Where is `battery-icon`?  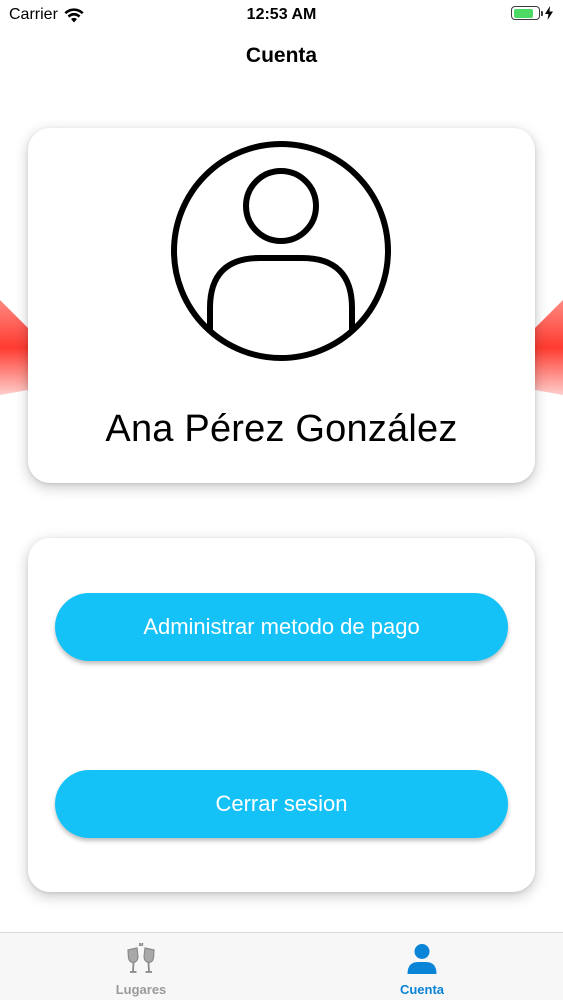 battery-icon is located at coordinates (527, 13).